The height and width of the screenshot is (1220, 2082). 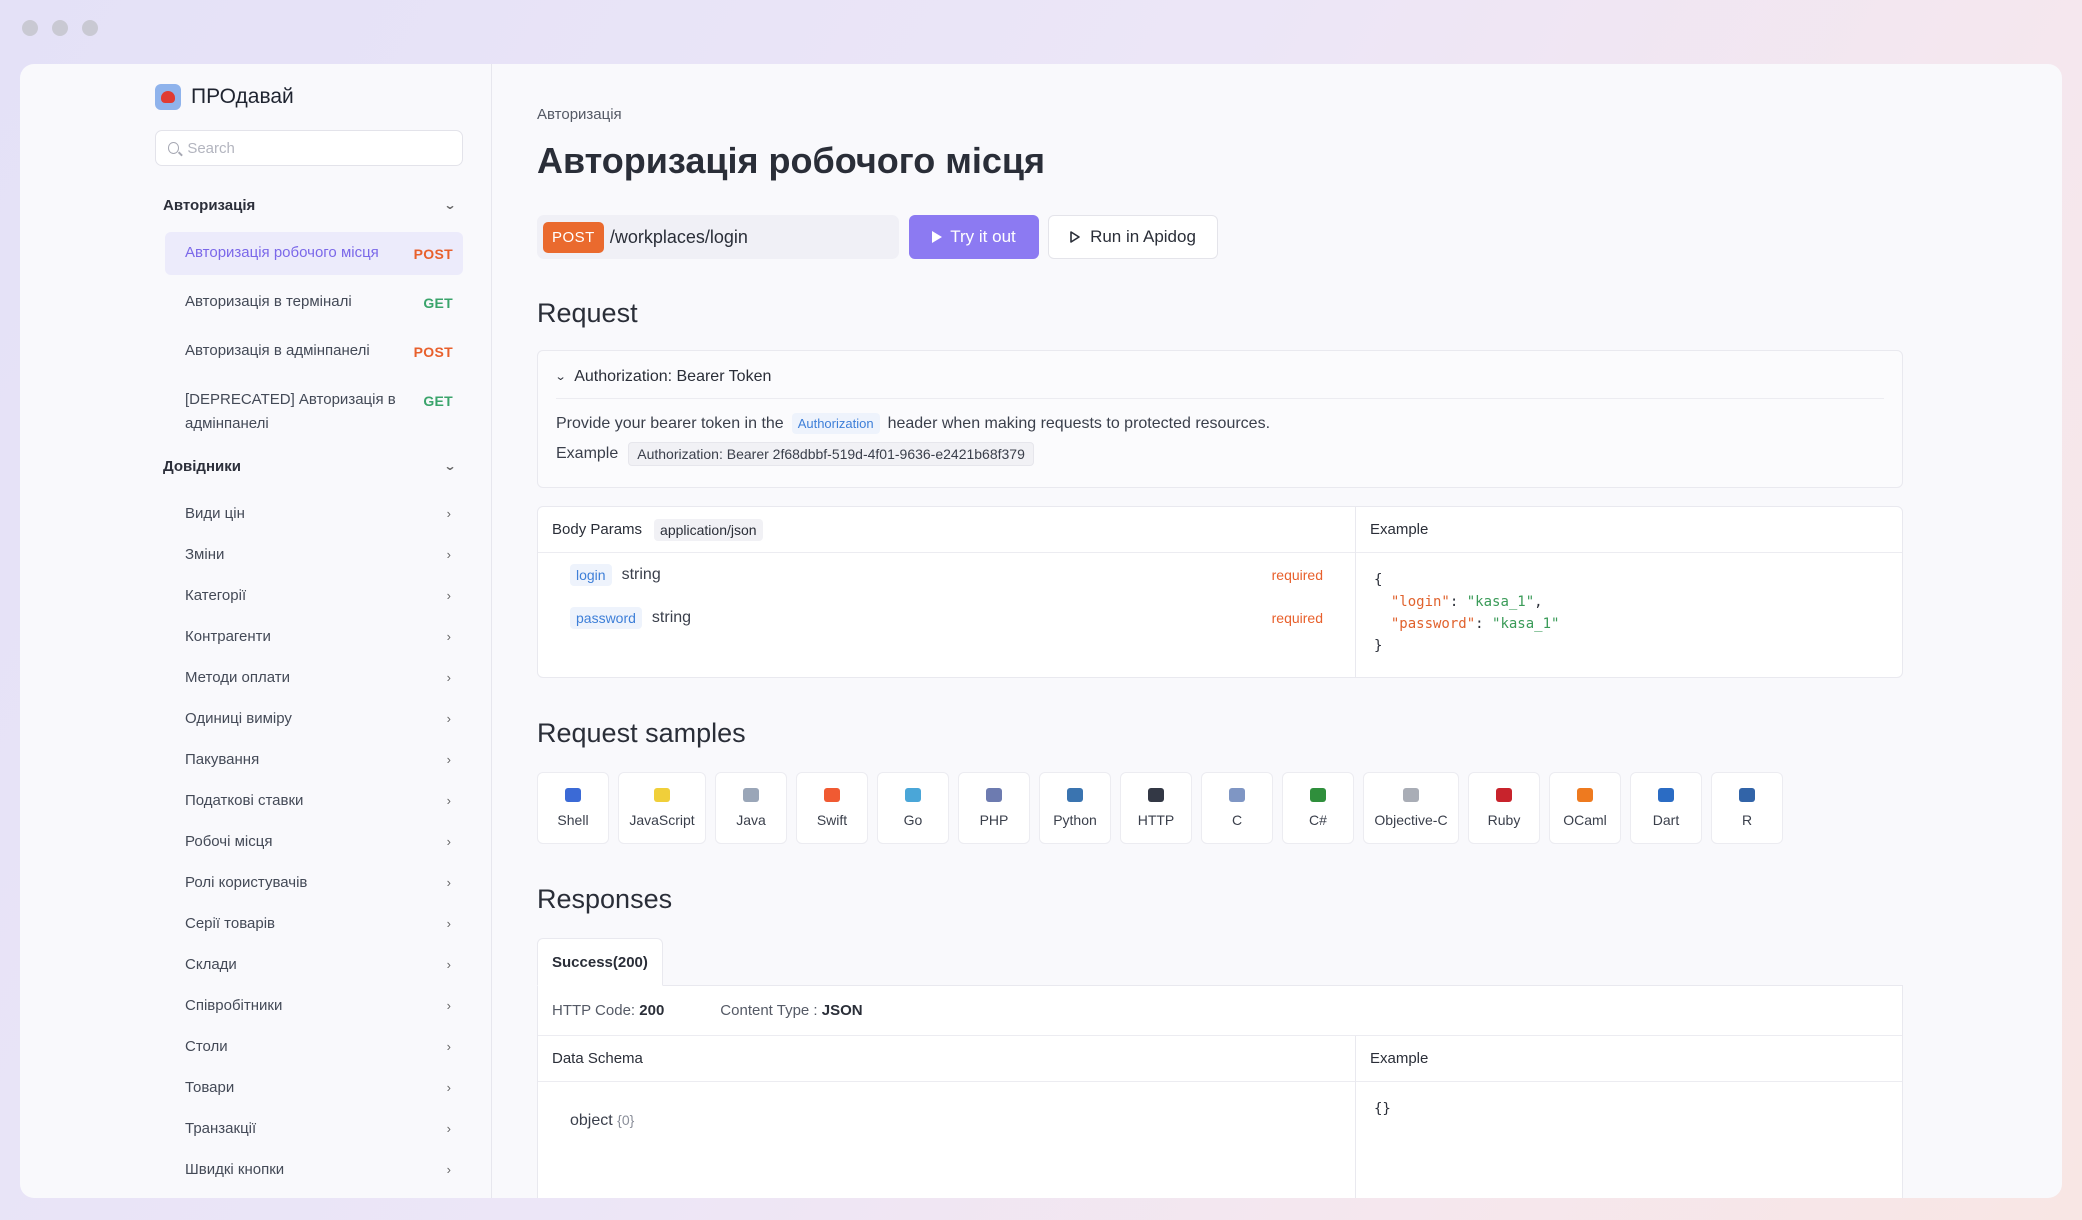 What do you see at coordinates (946, 617) in the screenshot?
I see `param-row: password string required` at bounding box center [946, 617].